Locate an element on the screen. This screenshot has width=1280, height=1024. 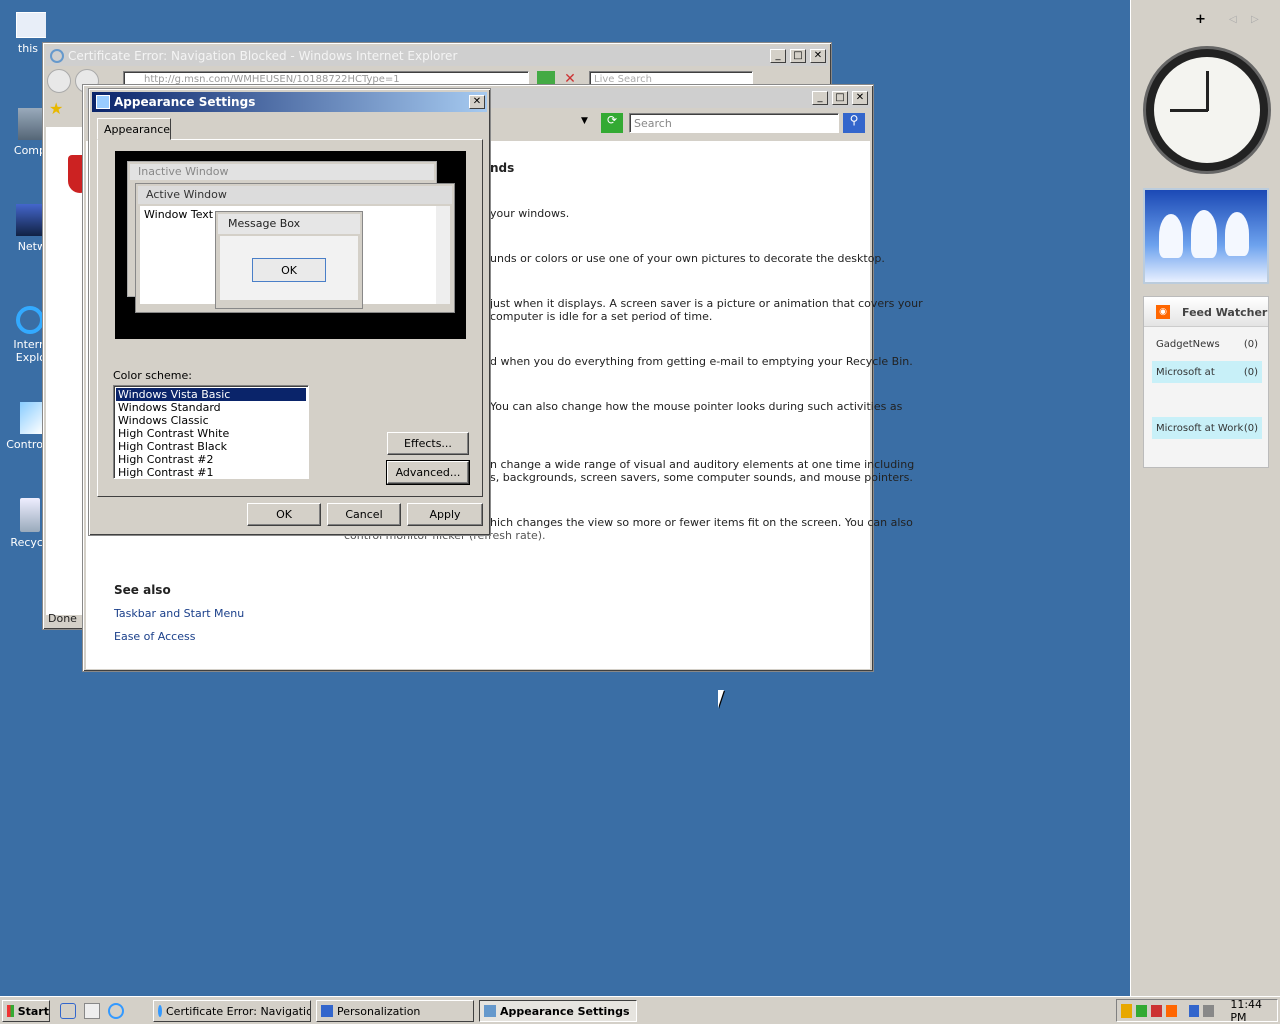
feed-item-name: Microsoft at Work is located at coordinates (1200, 428).